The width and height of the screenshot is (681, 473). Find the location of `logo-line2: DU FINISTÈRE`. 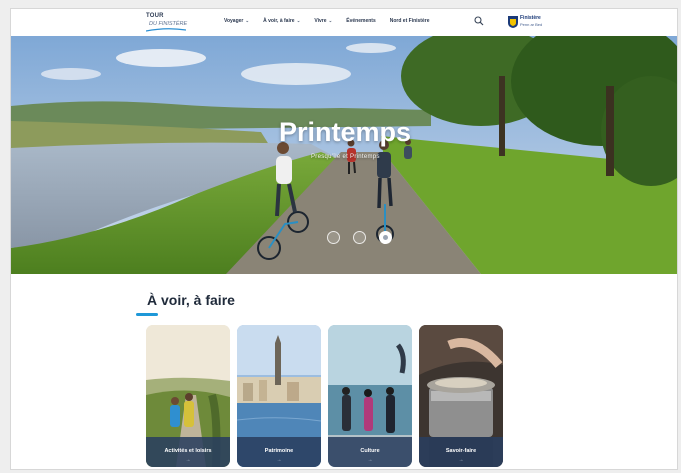

logo-line2: DU FINISTÈRE is located at coordinates (168, 24).